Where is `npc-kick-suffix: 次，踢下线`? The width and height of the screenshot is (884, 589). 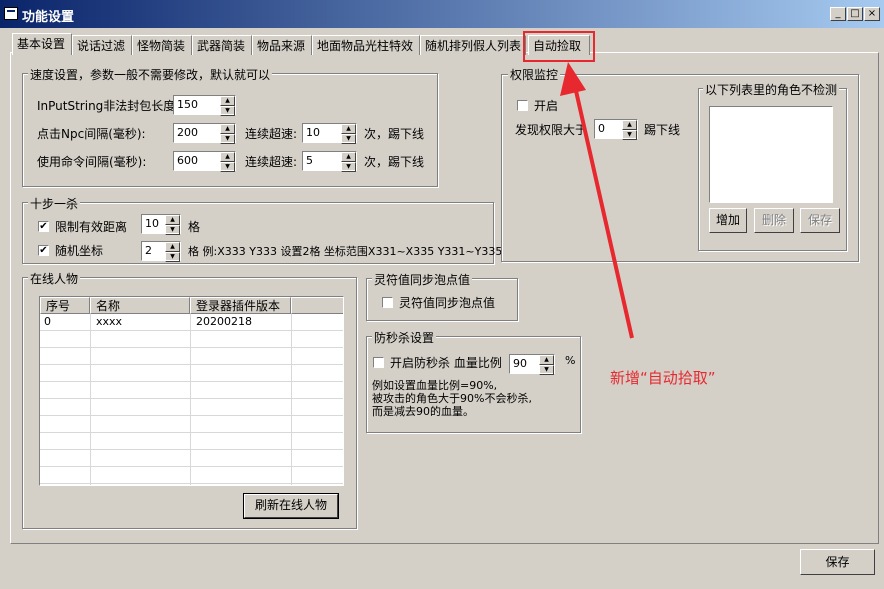 npc-kick-suffix: 次，踢下线 is located at coordinates (394, 134).